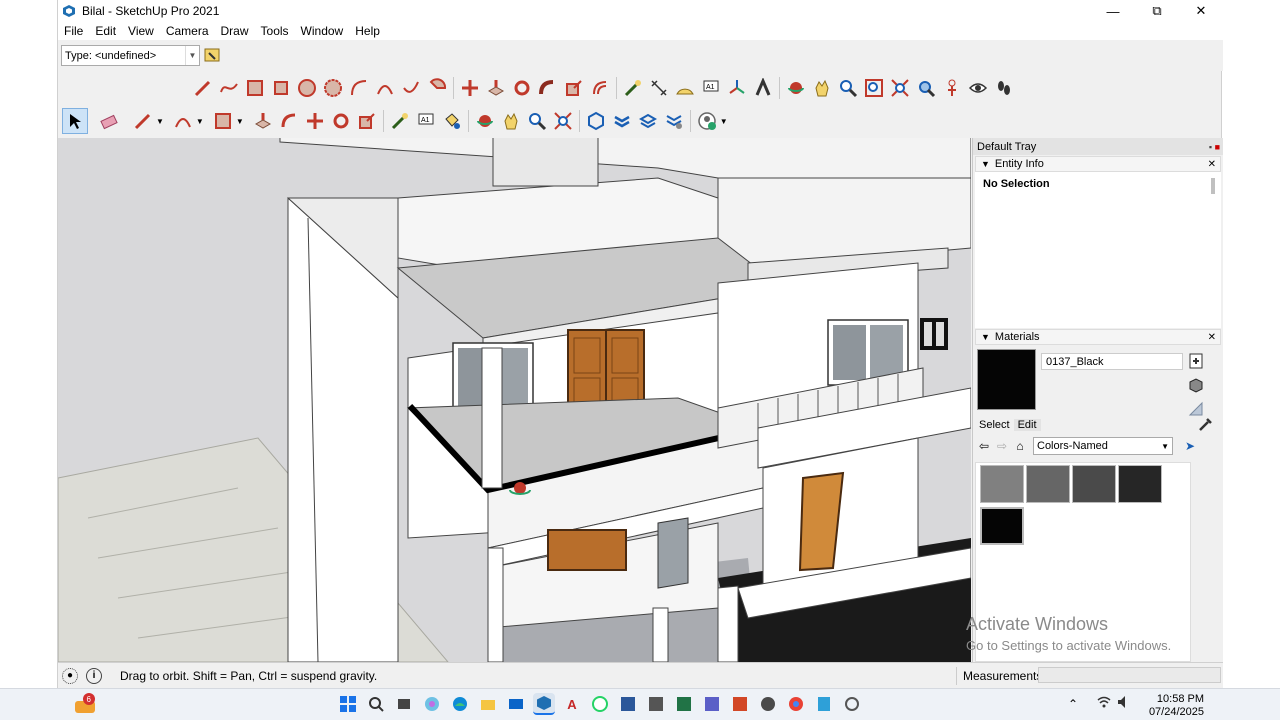  What do you see at coordinates (385, 88) in the screenshot?
I see `two-point-arc-icon` at bounding box center [385, 88].